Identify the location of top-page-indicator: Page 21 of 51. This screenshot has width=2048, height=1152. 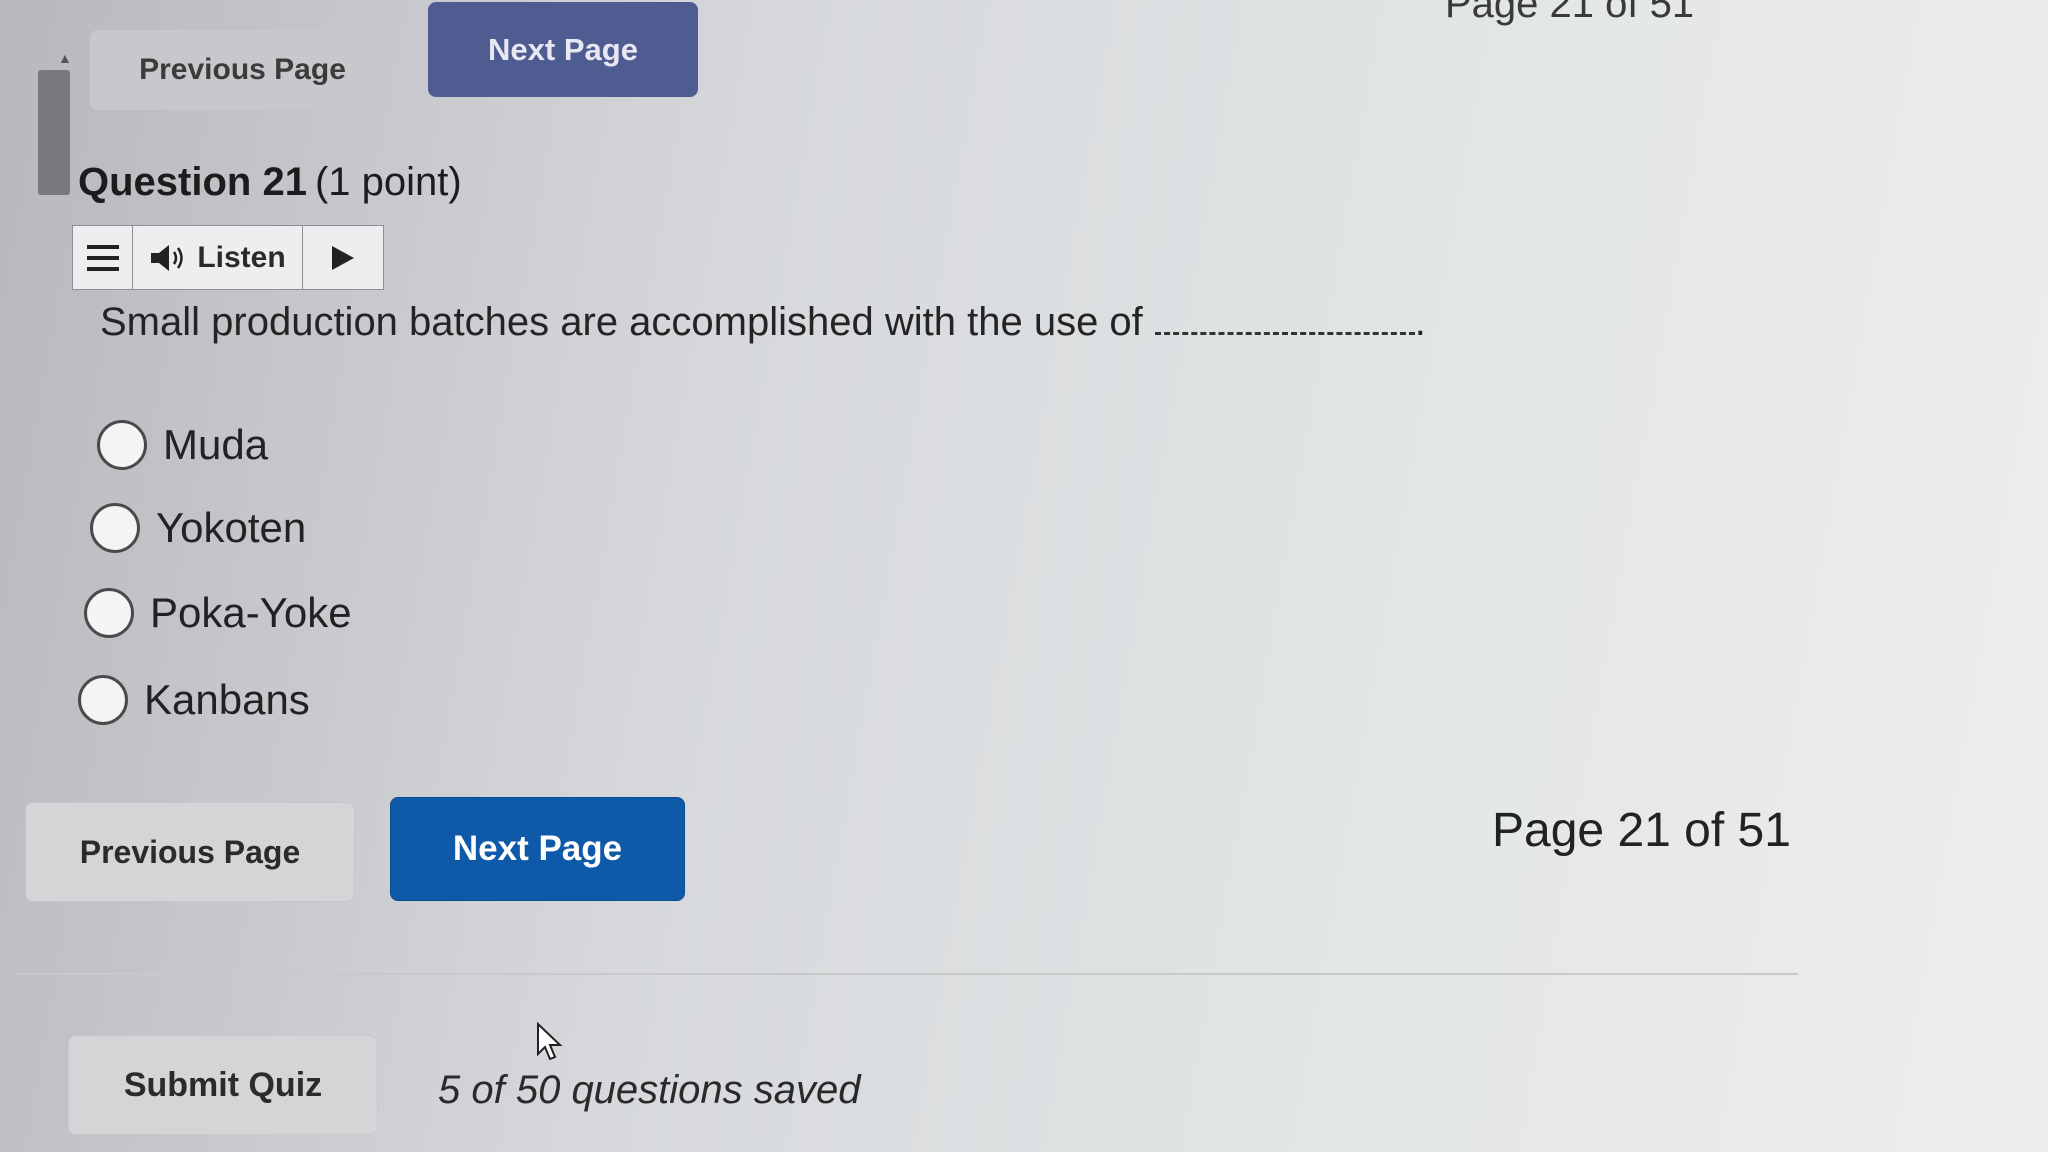
(1570, 13).